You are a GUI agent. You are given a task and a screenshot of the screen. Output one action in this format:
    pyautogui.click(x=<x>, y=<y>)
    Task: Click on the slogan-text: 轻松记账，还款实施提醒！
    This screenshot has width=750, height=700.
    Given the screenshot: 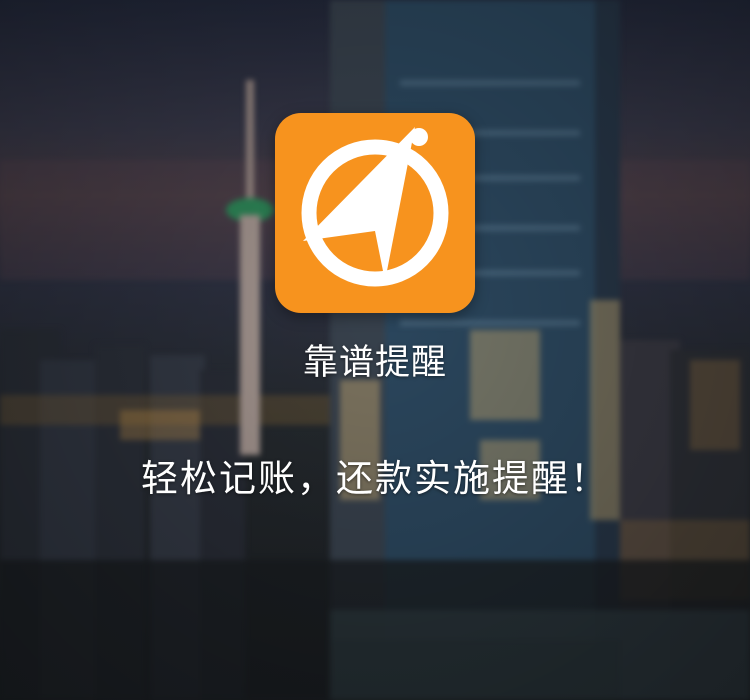 What is the action you would take?
    pyautogui.click(x=375, y=478)
    